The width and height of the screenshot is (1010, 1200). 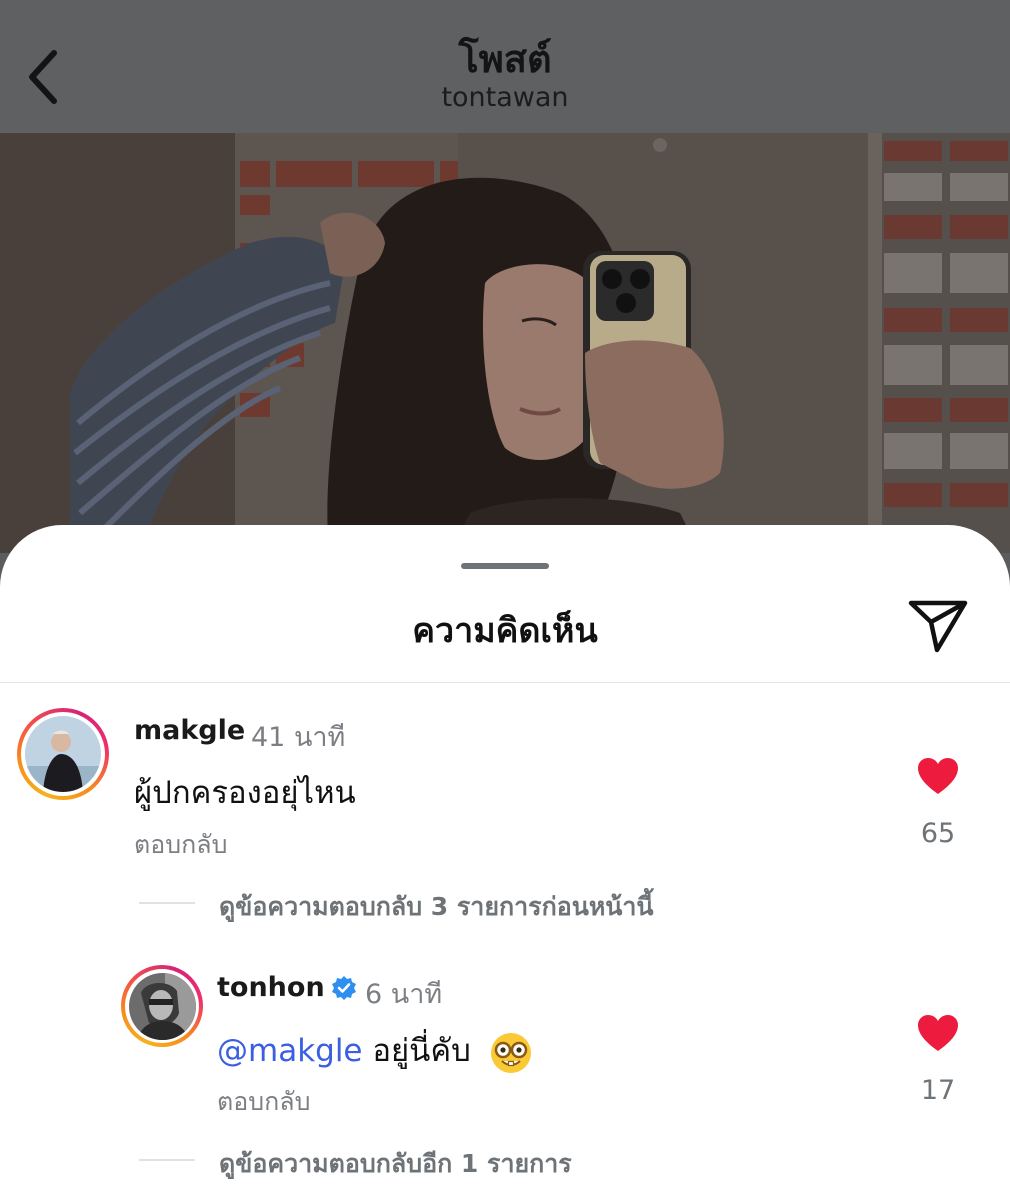 I want to click on post-header: โพสต์ tontawan, so click(x=505, y=66).